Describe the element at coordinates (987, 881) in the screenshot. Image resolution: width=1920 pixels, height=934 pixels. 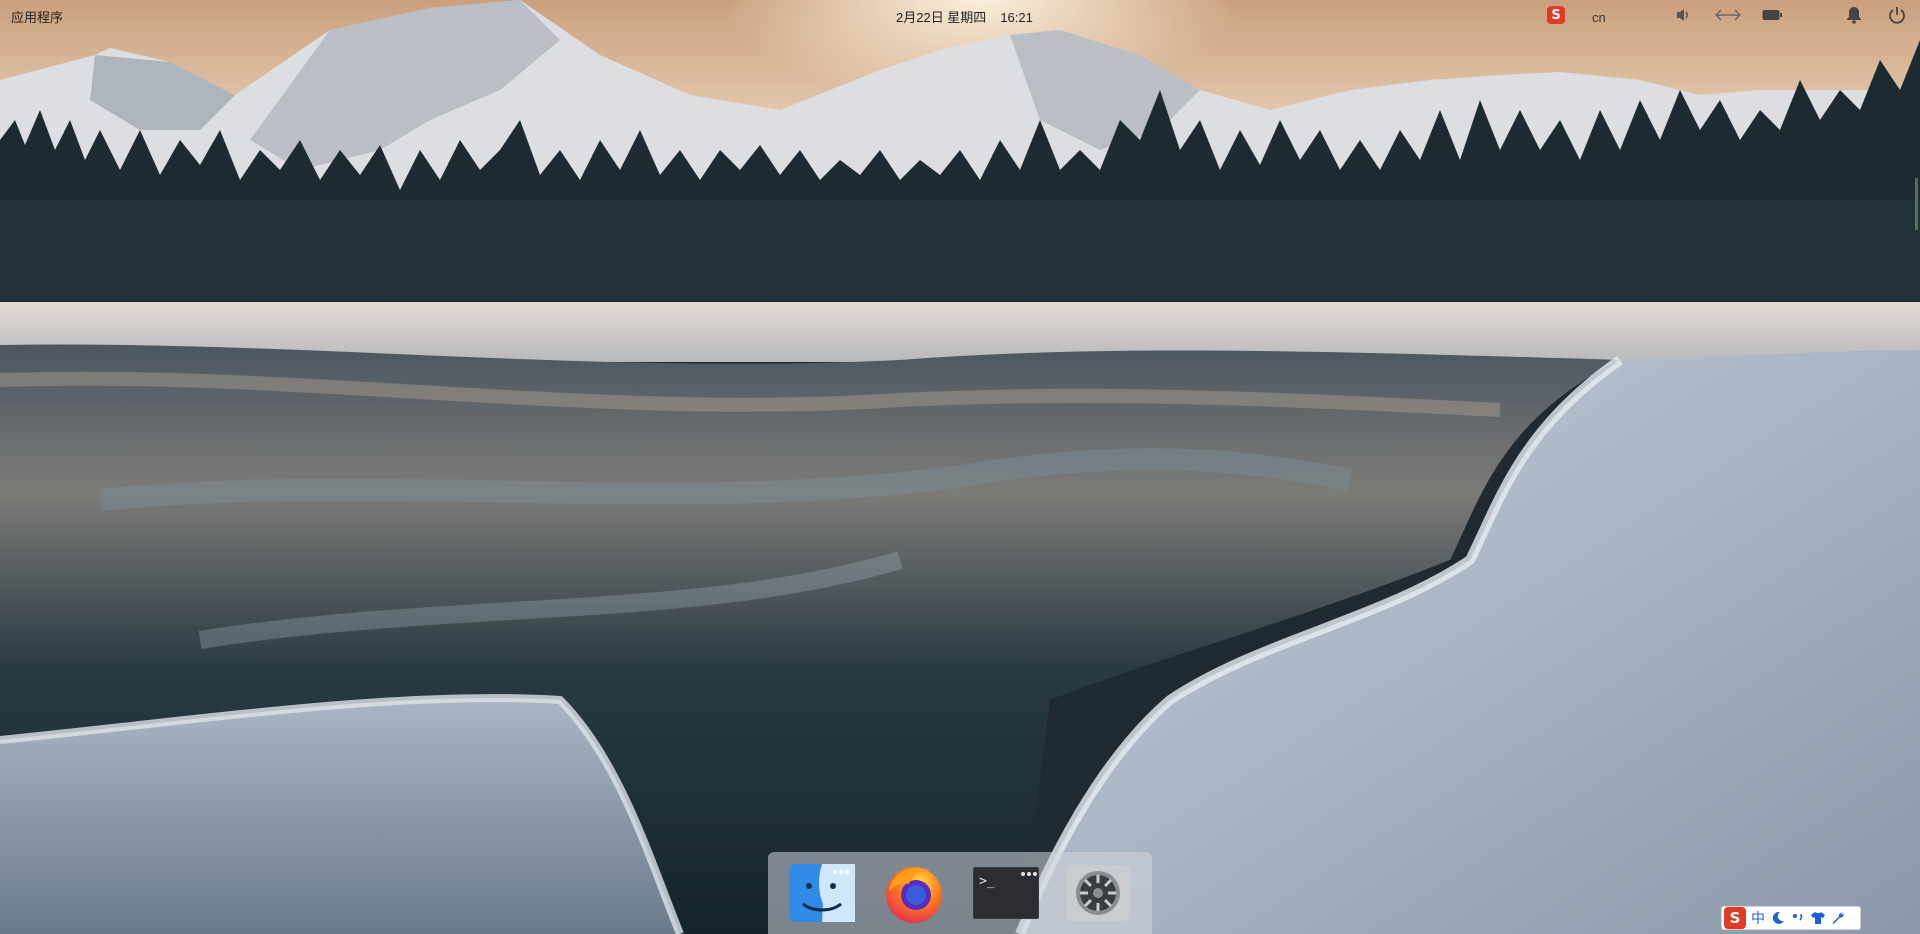
I see `terminal-prompt: >_` at that location.